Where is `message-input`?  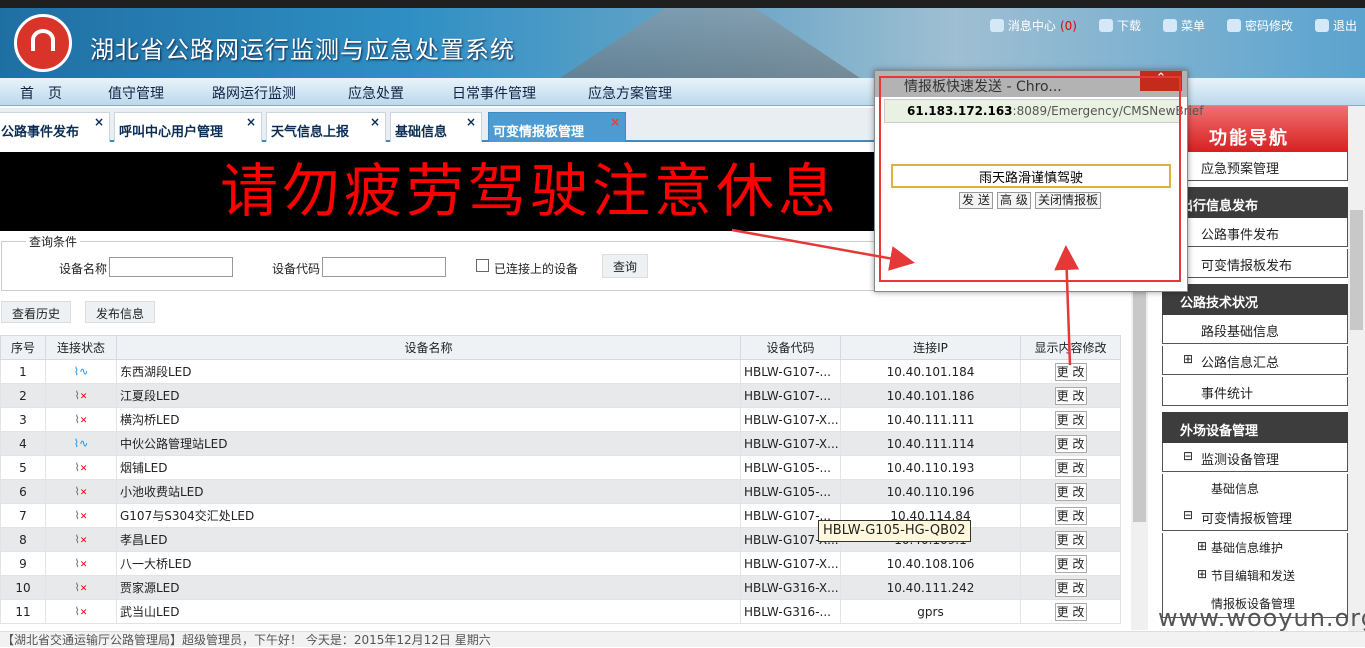
message-input is located at coordinates (1031, 176).